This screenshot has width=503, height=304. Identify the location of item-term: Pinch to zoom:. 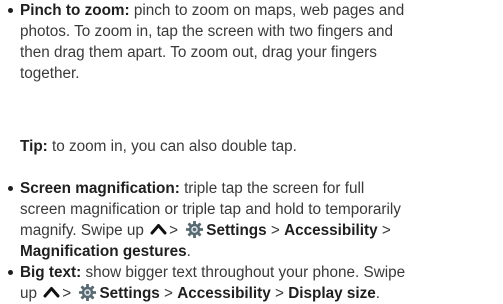
(75, 10).